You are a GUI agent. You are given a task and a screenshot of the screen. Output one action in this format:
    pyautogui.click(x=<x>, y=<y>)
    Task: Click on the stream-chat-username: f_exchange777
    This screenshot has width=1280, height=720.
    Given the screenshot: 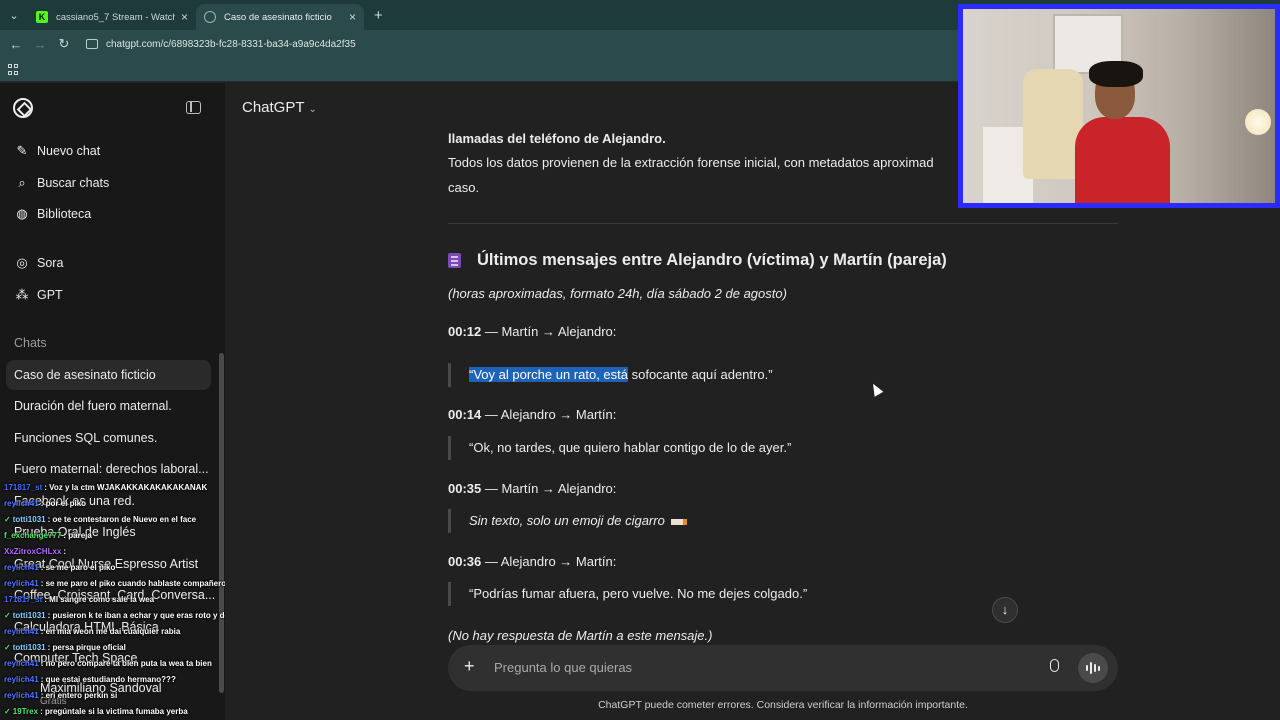 What is the action you would take?
    pyautogui.click(x=33, y=535)
    